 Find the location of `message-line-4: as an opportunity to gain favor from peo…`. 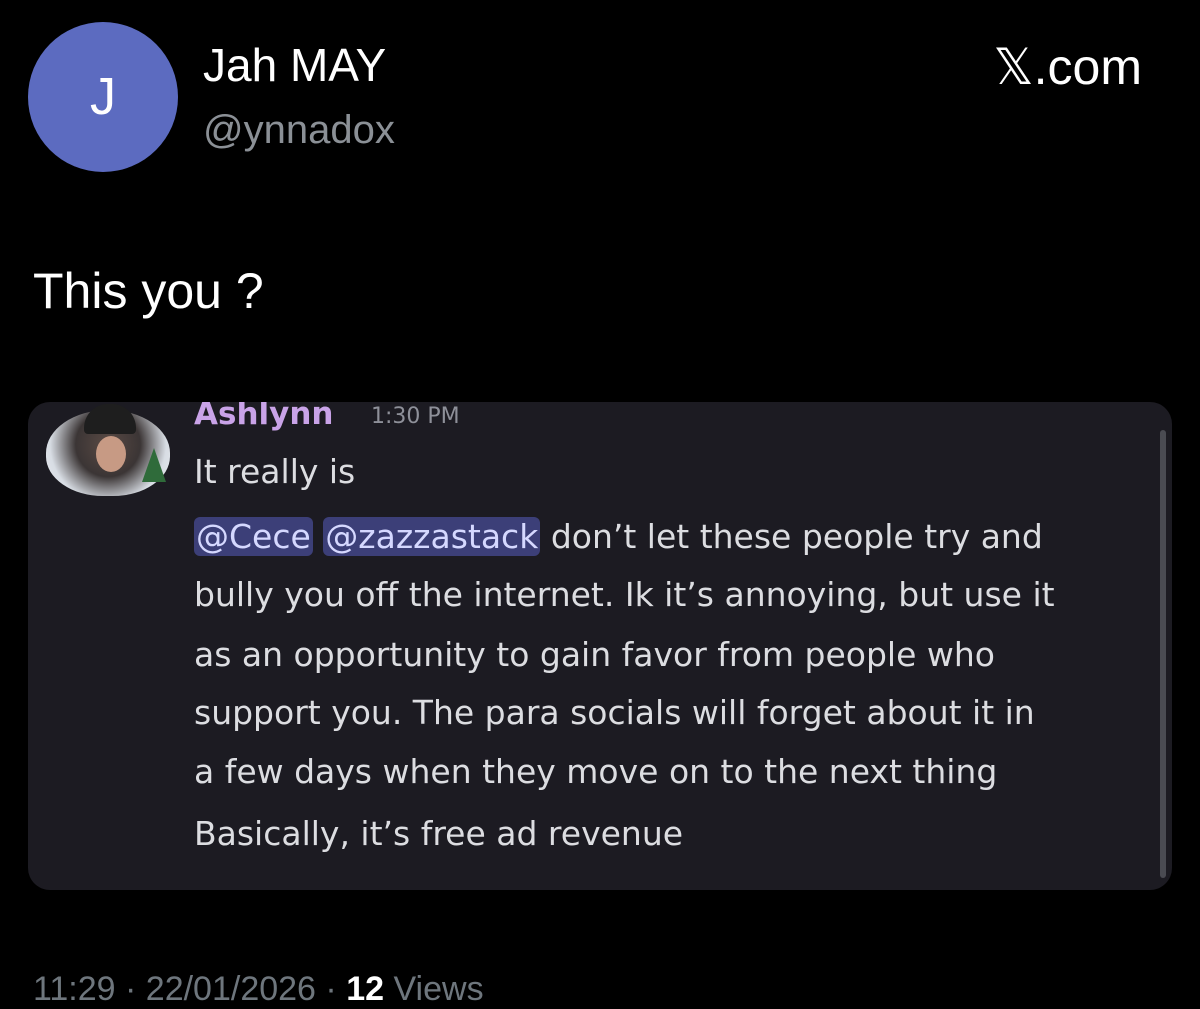

message-line-4: as an opportunity to gain favor from peo… is located at coordinates (594, 654).